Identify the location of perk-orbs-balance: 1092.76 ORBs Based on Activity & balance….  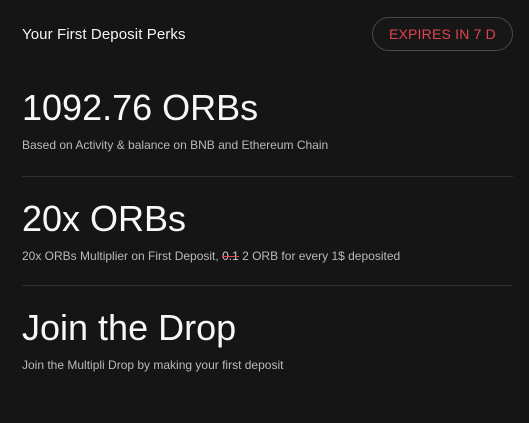
(267, 120).